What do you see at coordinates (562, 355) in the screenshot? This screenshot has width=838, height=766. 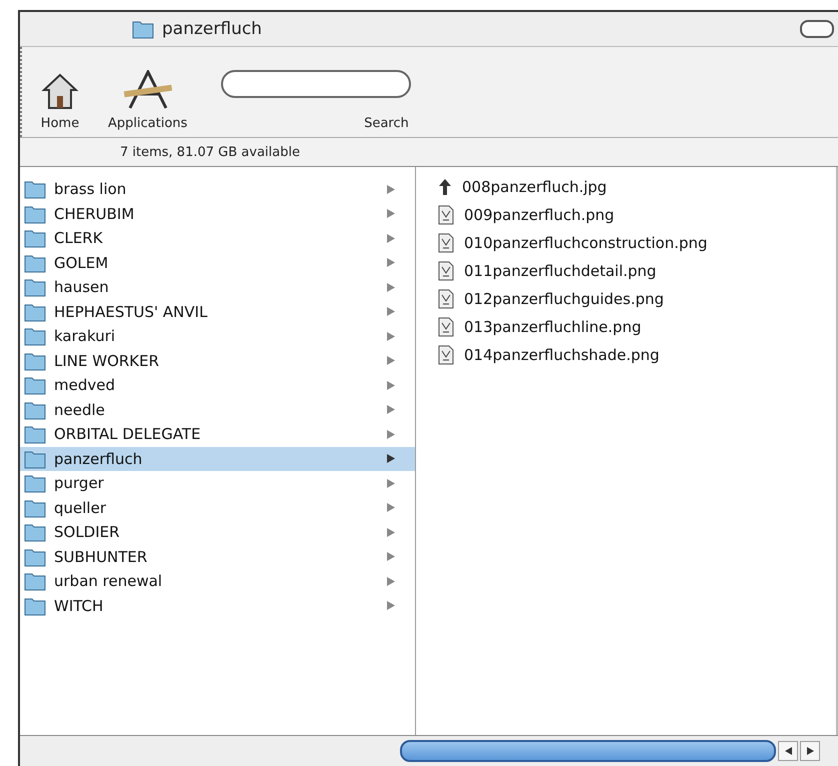 I see `file-name: 014panzerfluchshade.png` at bounding box center [562, 355].